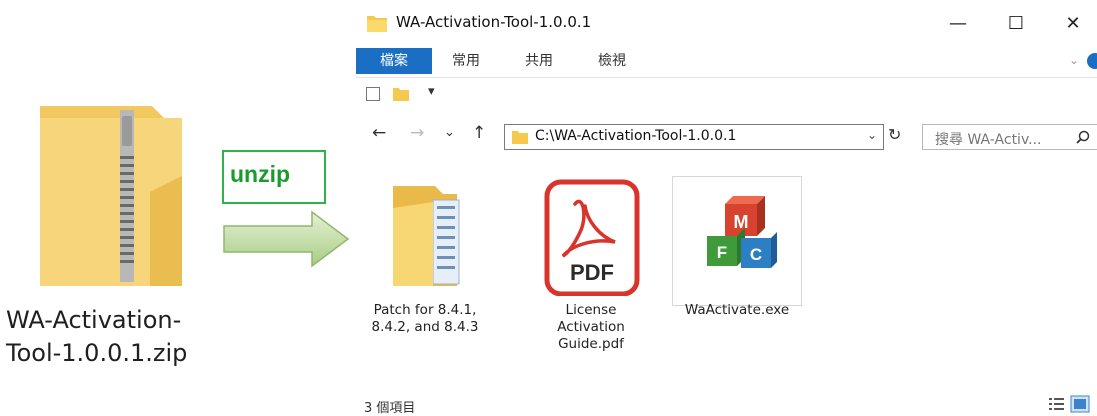 This screenshot has height=416, width=1097. Describe the element at coordinates (286, 239) in the screenshot. I see `right-arrow-icon` at that location.